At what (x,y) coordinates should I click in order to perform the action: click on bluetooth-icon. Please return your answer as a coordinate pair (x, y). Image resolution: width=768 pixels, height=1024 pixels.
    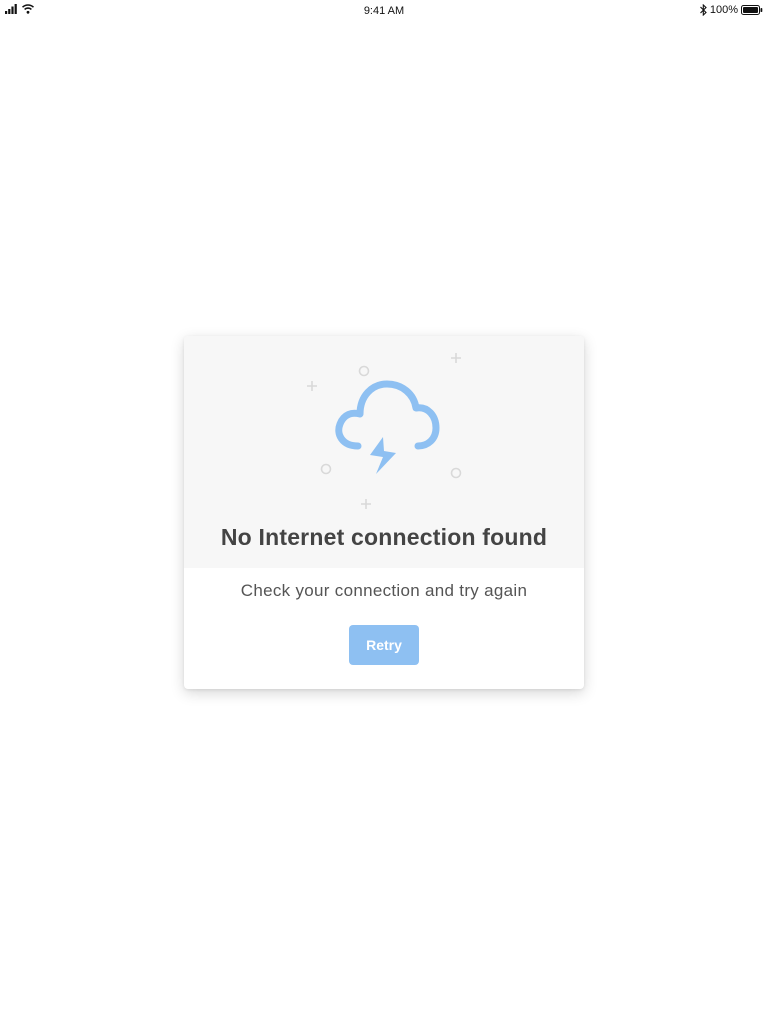
    Looking at the image, I should click on (703, 10).